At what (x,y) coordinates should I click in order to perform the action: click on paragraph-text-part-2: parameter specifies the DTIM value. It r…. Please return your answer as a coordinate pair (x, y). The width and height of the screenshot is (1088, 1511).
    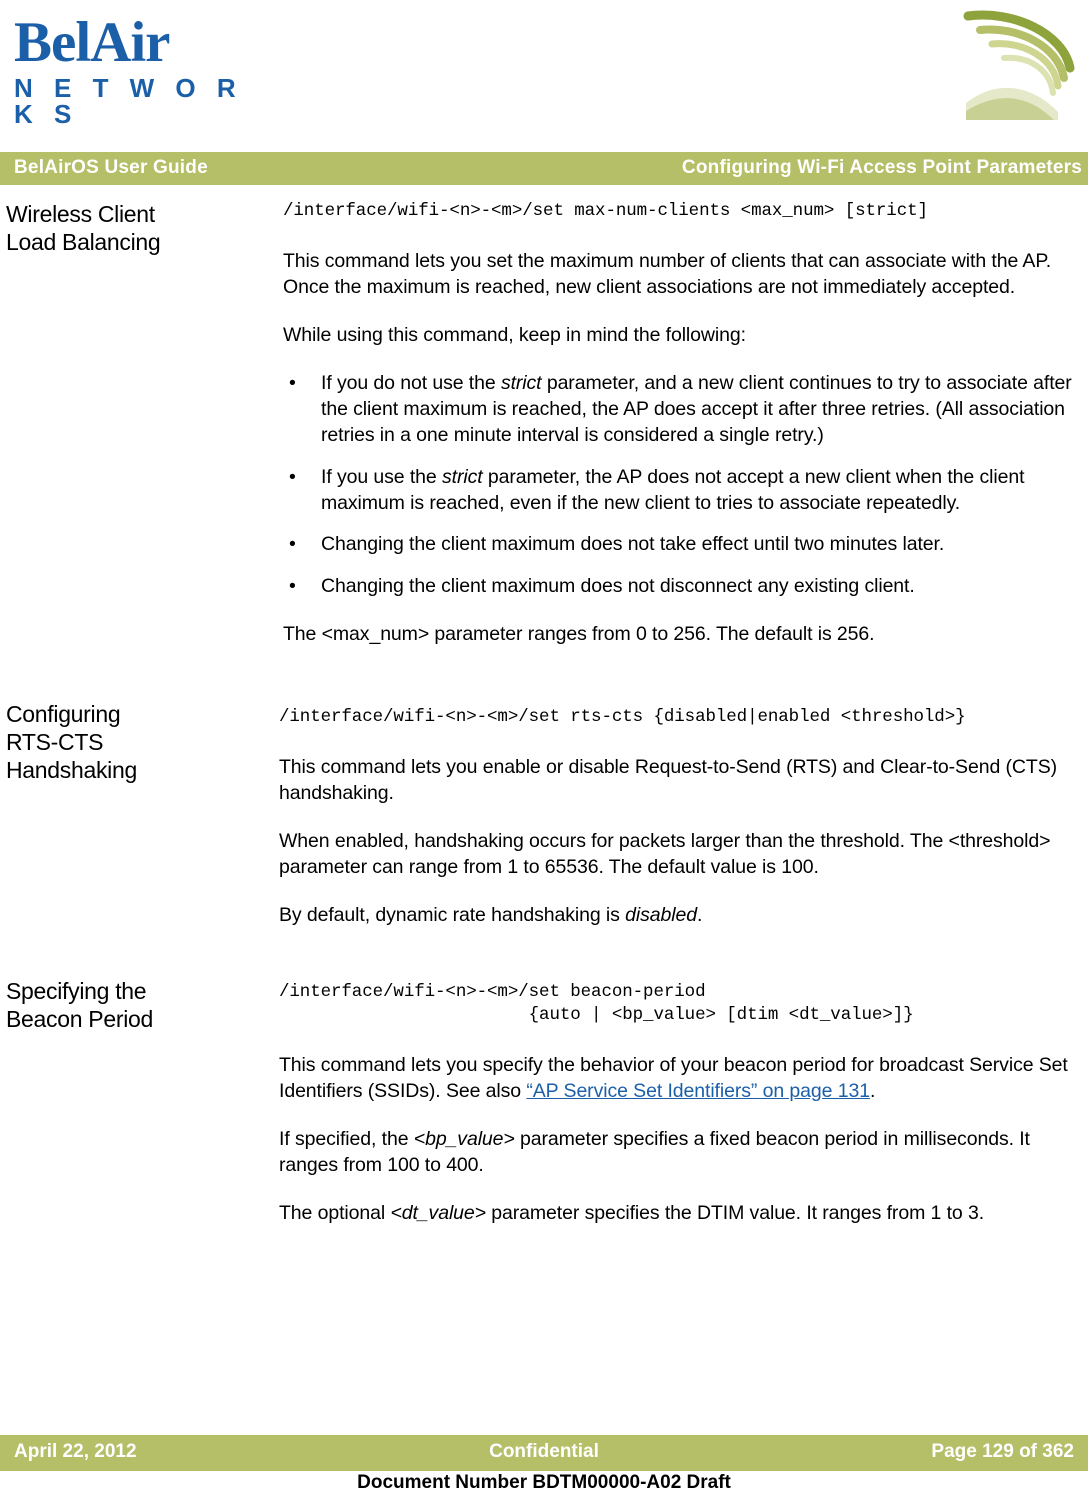
    Looking at the image, I should click on (735, 1212).